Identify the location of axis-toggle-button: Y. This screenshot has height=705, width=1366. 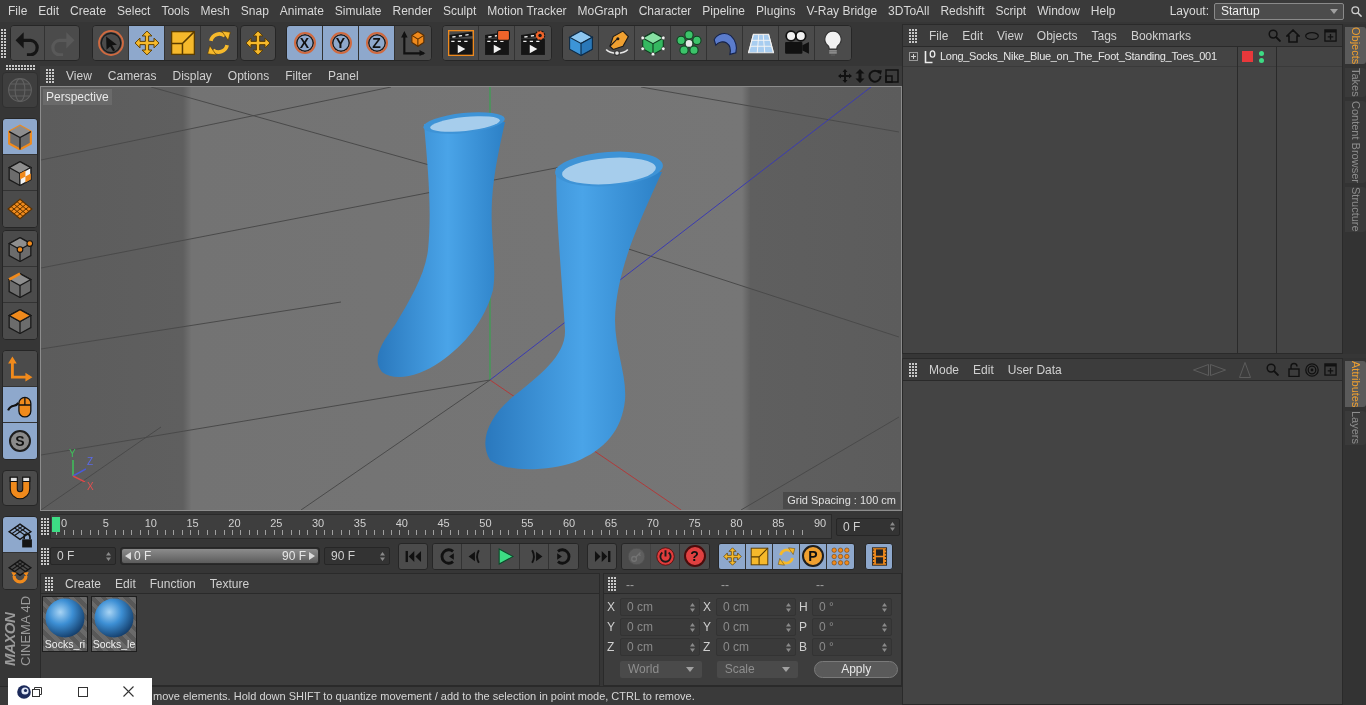
(341, 43).